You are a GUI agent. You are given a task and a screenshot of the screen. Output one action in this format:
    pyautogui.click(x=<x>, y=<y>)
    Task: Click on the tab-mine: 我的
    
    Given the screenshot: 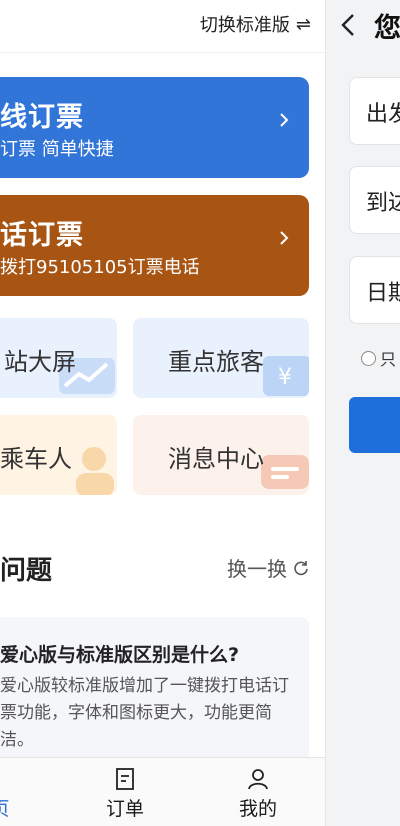 What is the action you would take?
    pyautogui.click(x=258, y=792)
    